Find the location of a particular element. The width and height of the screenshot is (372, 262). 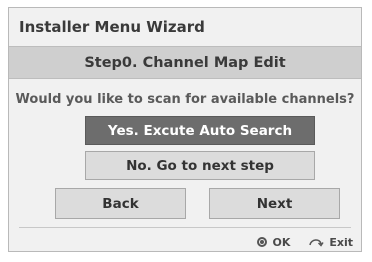

exit-label: Exit is located at coordinates (341, 242).